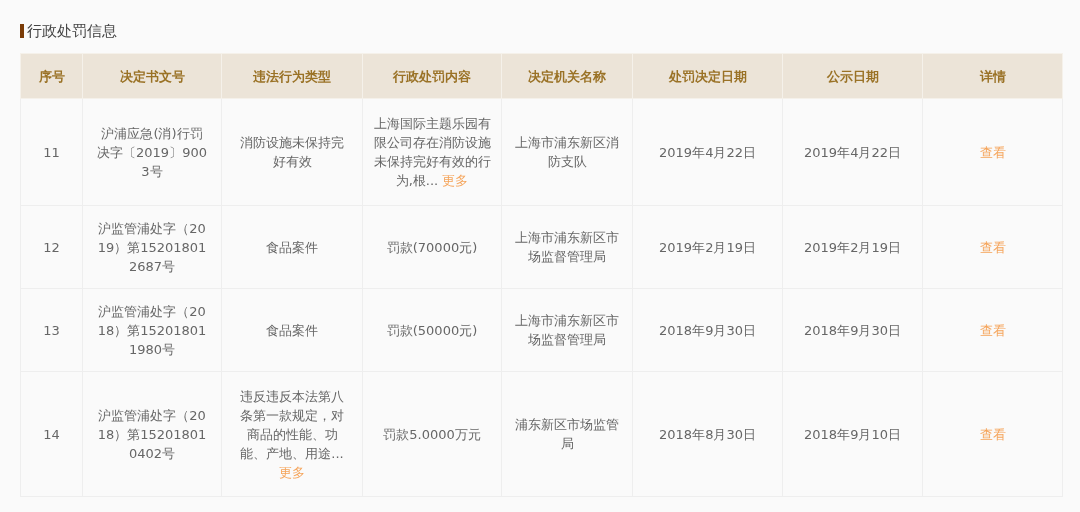 The width and height of the screenshot is (1080, 512). I want to click on table-cell: 罚款(50000元), so click(432, 330).